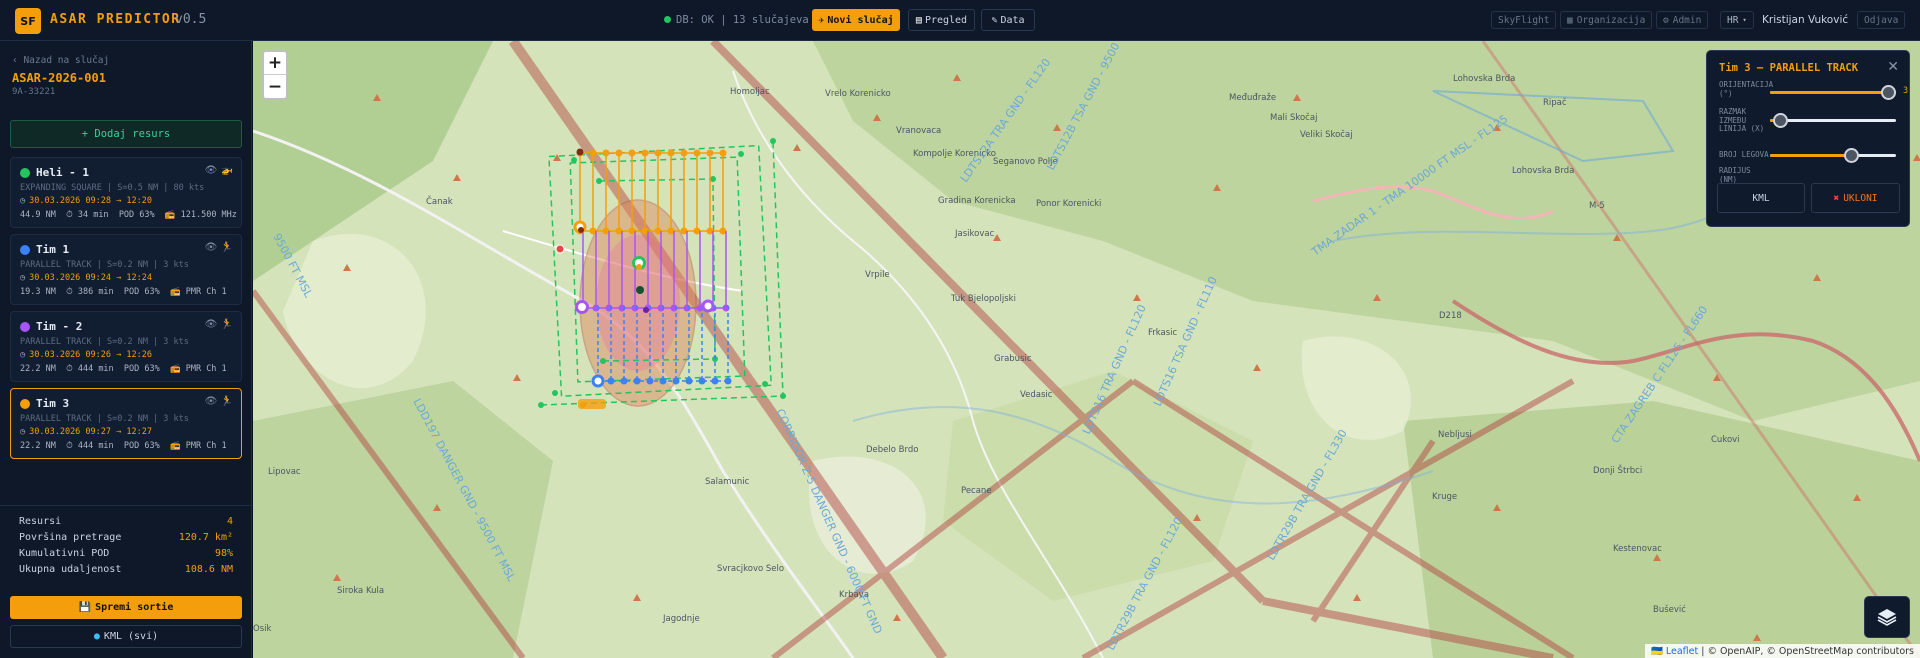 This screenshot has width=1920, height=658. Describe the element at coordinates (104, 265) in the screenshot. I see `resource-pattern: PARALLEL TRACK | S=0.2 NM | 3 kts` at that location.